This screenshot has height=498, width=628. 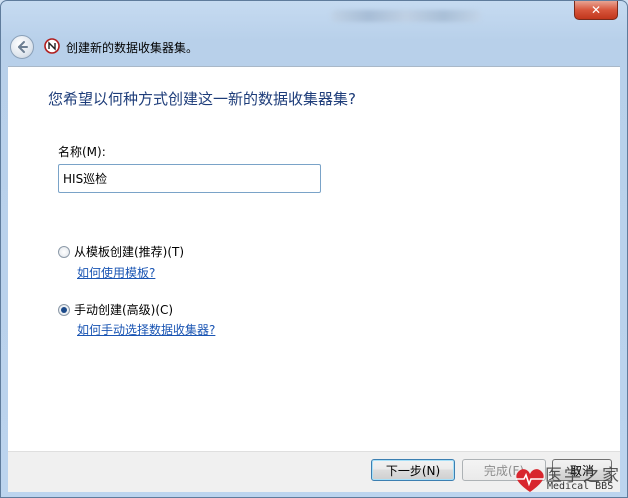 I want to click on radio-from-template: 从模板创建(推荐)(T), so click(x=121, y=251).